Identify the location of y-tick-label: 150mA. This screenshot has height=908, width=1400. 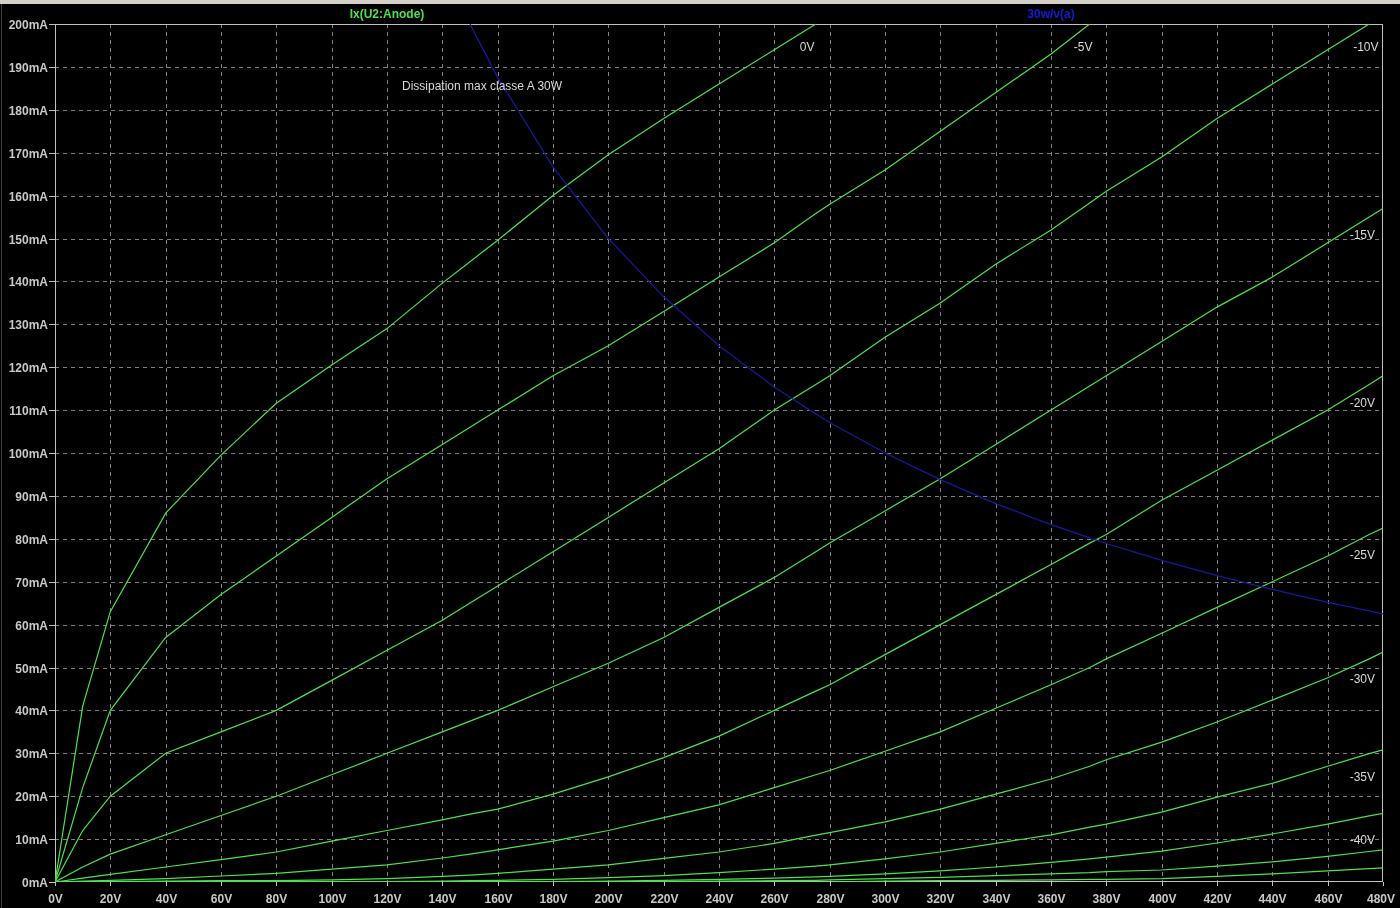
(28, 240).